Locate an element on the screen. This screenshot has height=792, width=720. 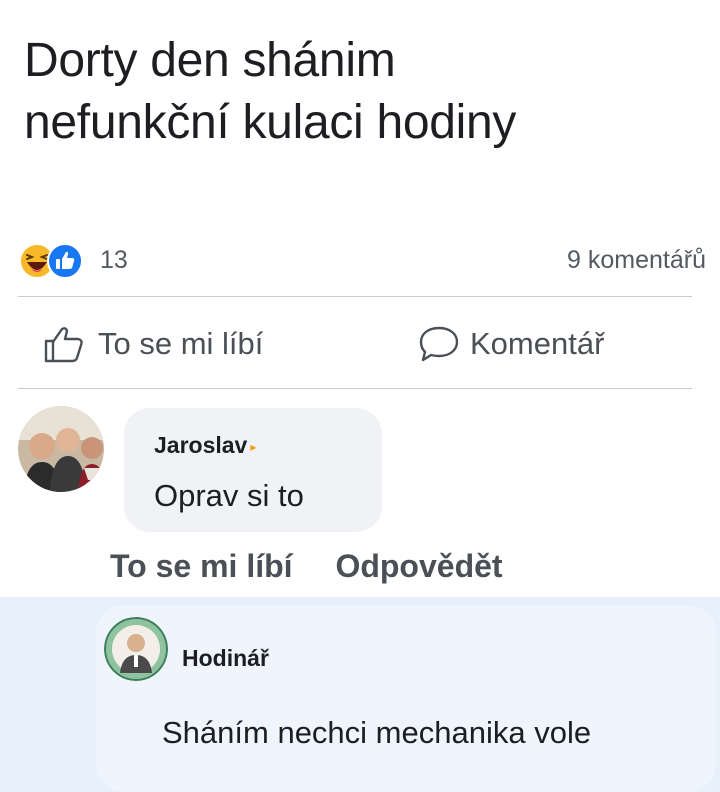
avatar is located at coordinates (61, 449).